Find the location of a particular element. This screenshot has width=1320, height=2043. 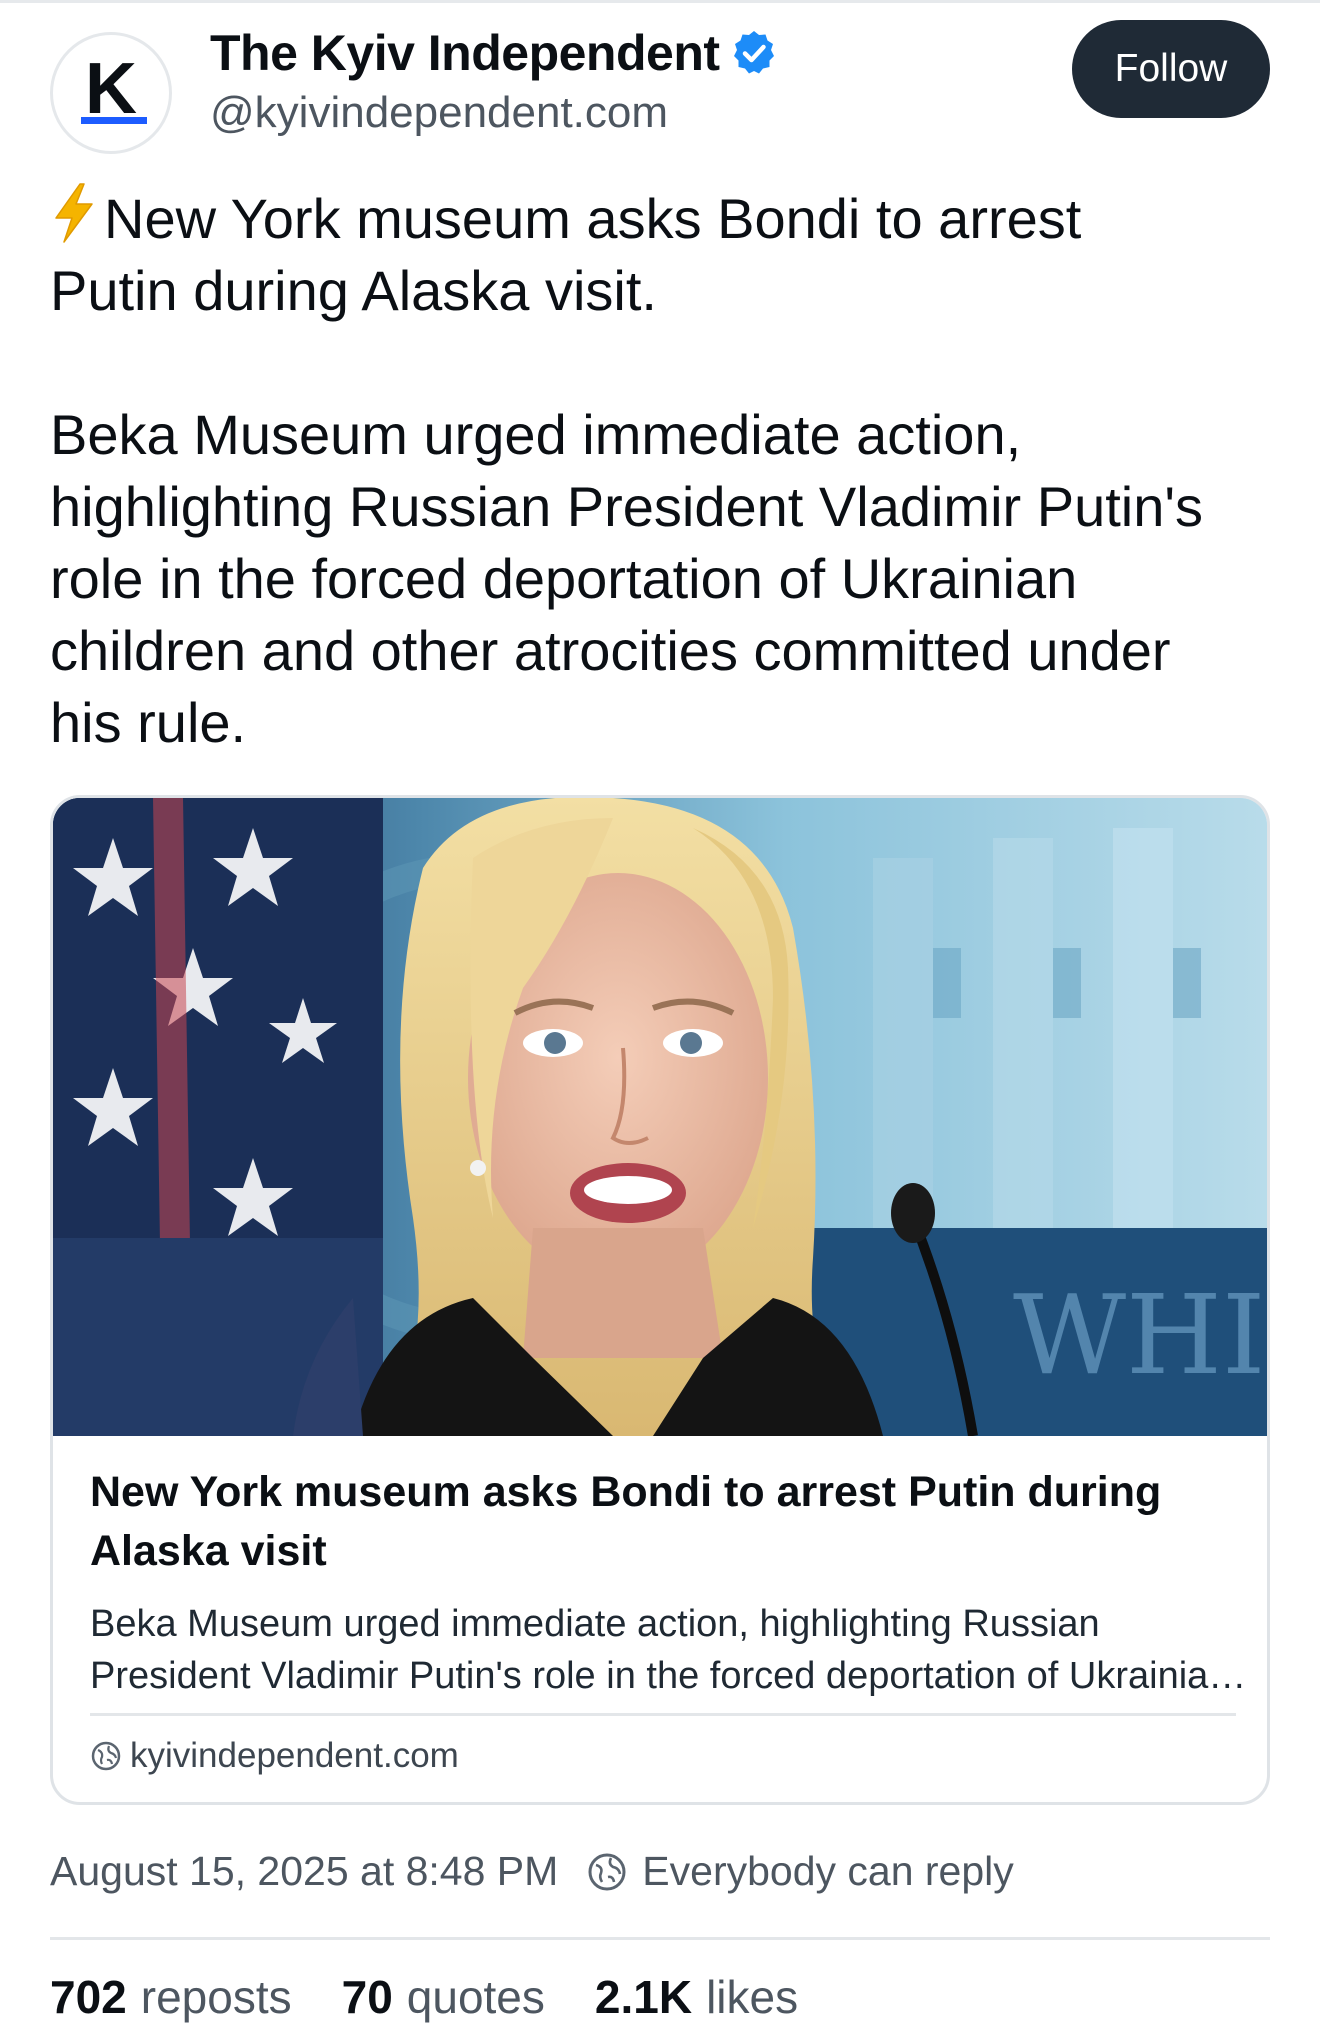

link-preview-source: kyivindependent.com is located at coordinates (274, 1756).